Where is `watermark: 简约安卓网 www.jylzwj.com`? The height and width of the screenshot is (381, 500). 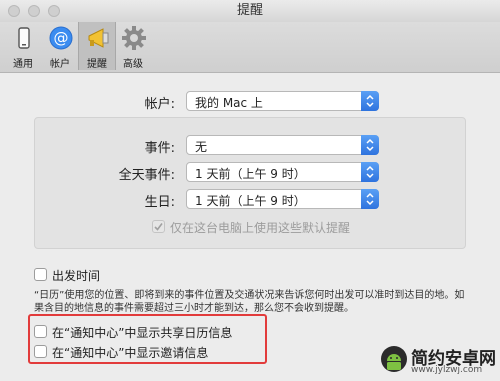
watermark: 简约安卓网 www.jylzwj.com is located at coordinates (440, 359).